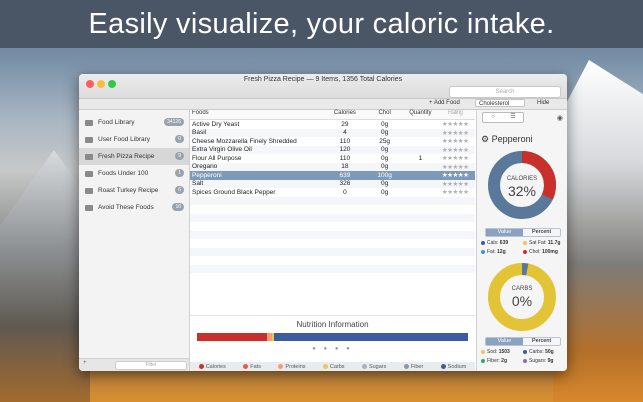 This screenshot has width=643, height=402. Describe the element at coordinates (178, 207) in the screenshot. I see `count-badge: 16` at that location.